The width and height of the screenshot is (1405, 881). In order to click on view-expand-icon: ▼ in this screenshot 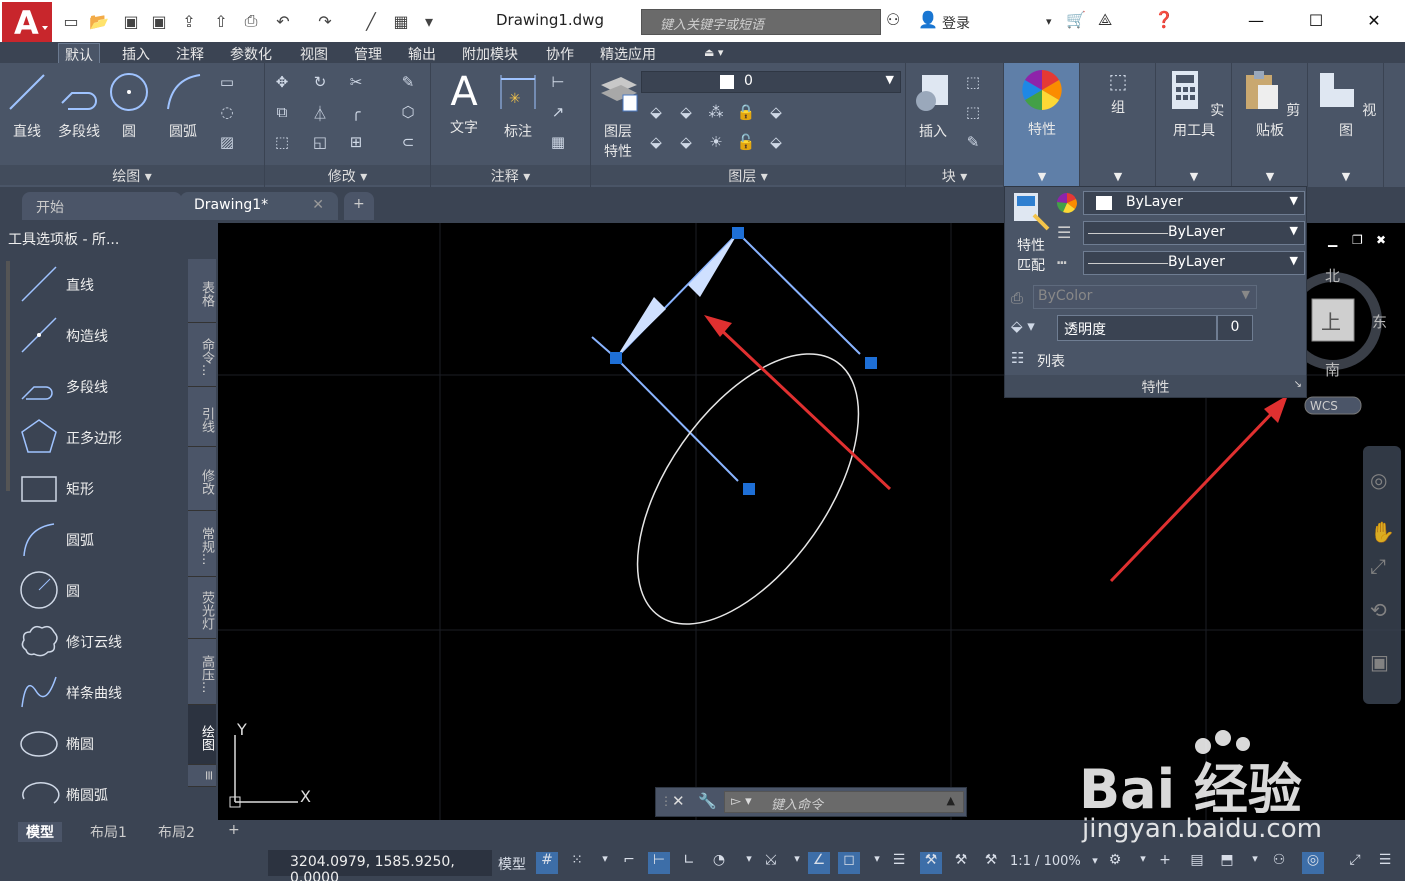, I will do `click(1346, 176)`.